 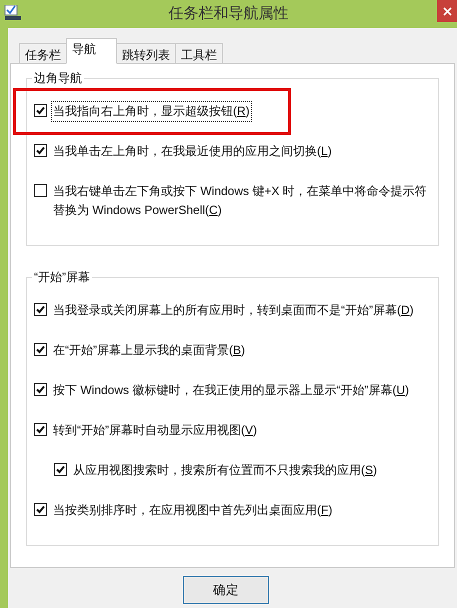 What do you see at coordinates (13, 12) in the screenshot?
I see `app-icon` at bounding box center [13, 12].